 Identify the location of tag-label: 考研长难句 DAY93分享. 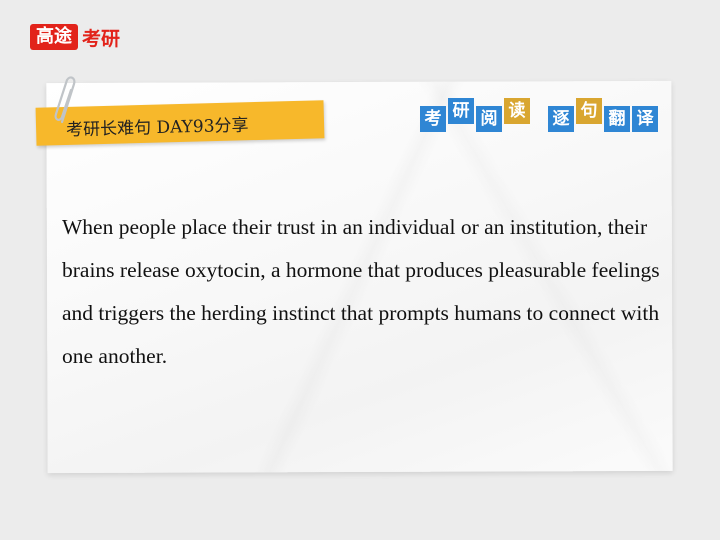
(157, 128).